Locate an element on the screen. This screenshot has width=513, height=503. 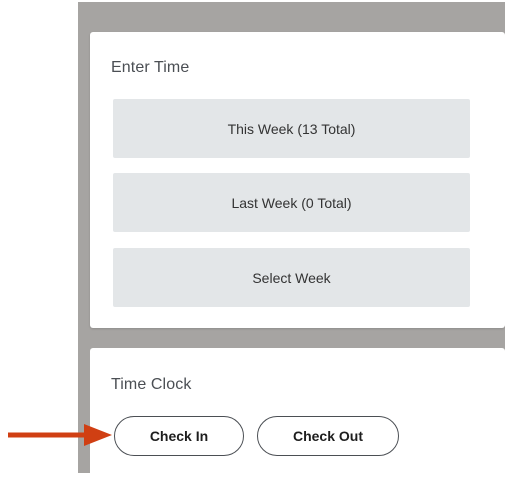
this-week-button: This Week (13 Total) is located at coordinates (291, 128).